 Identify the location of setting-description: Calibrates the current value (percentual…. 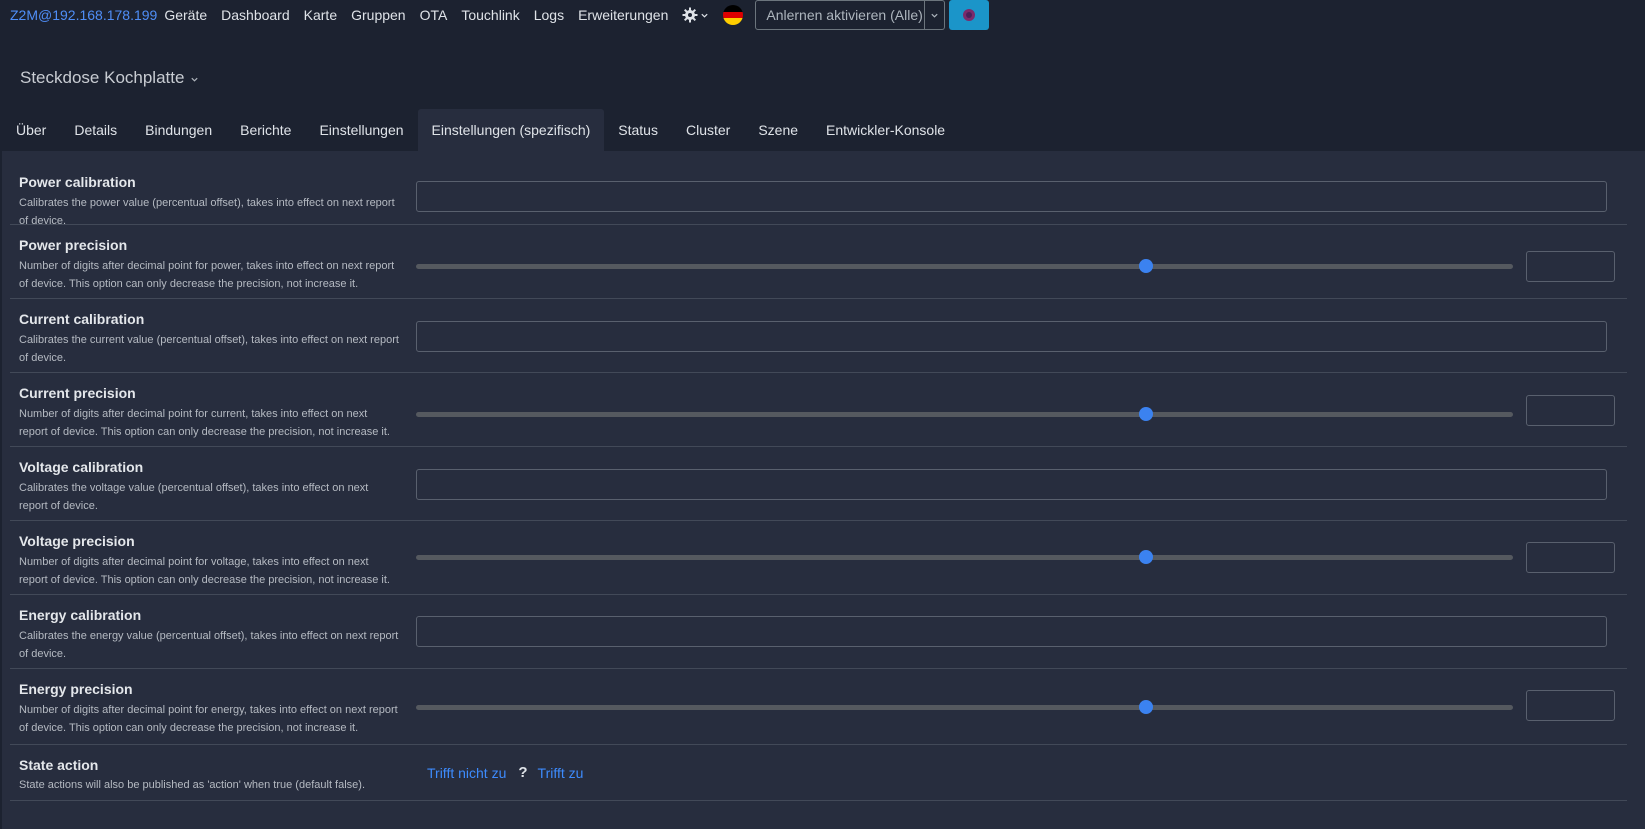
(209, 349).